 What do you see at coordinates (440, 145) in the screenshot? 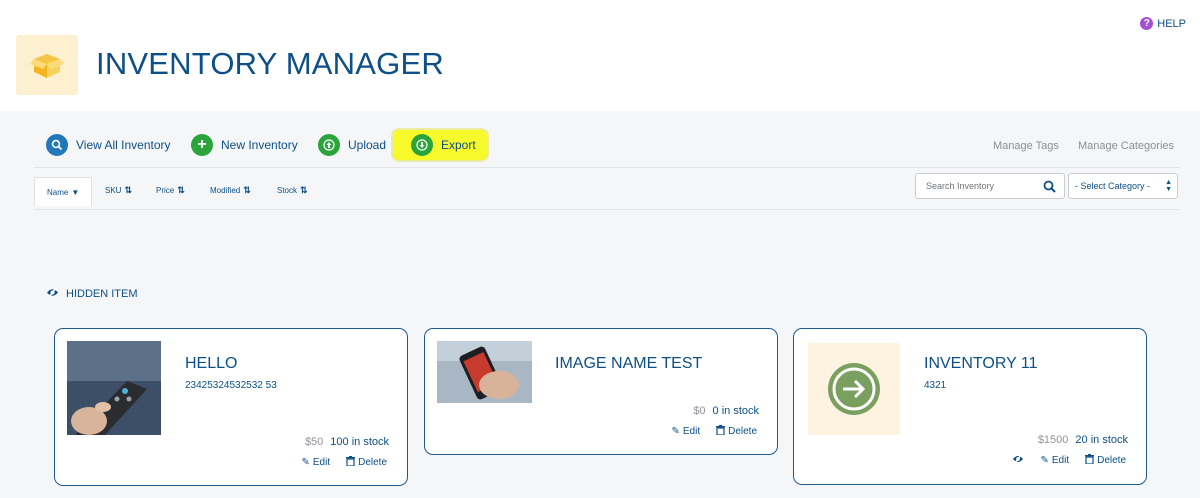
I see `export-button: Export` at bounding box center [440, 145].